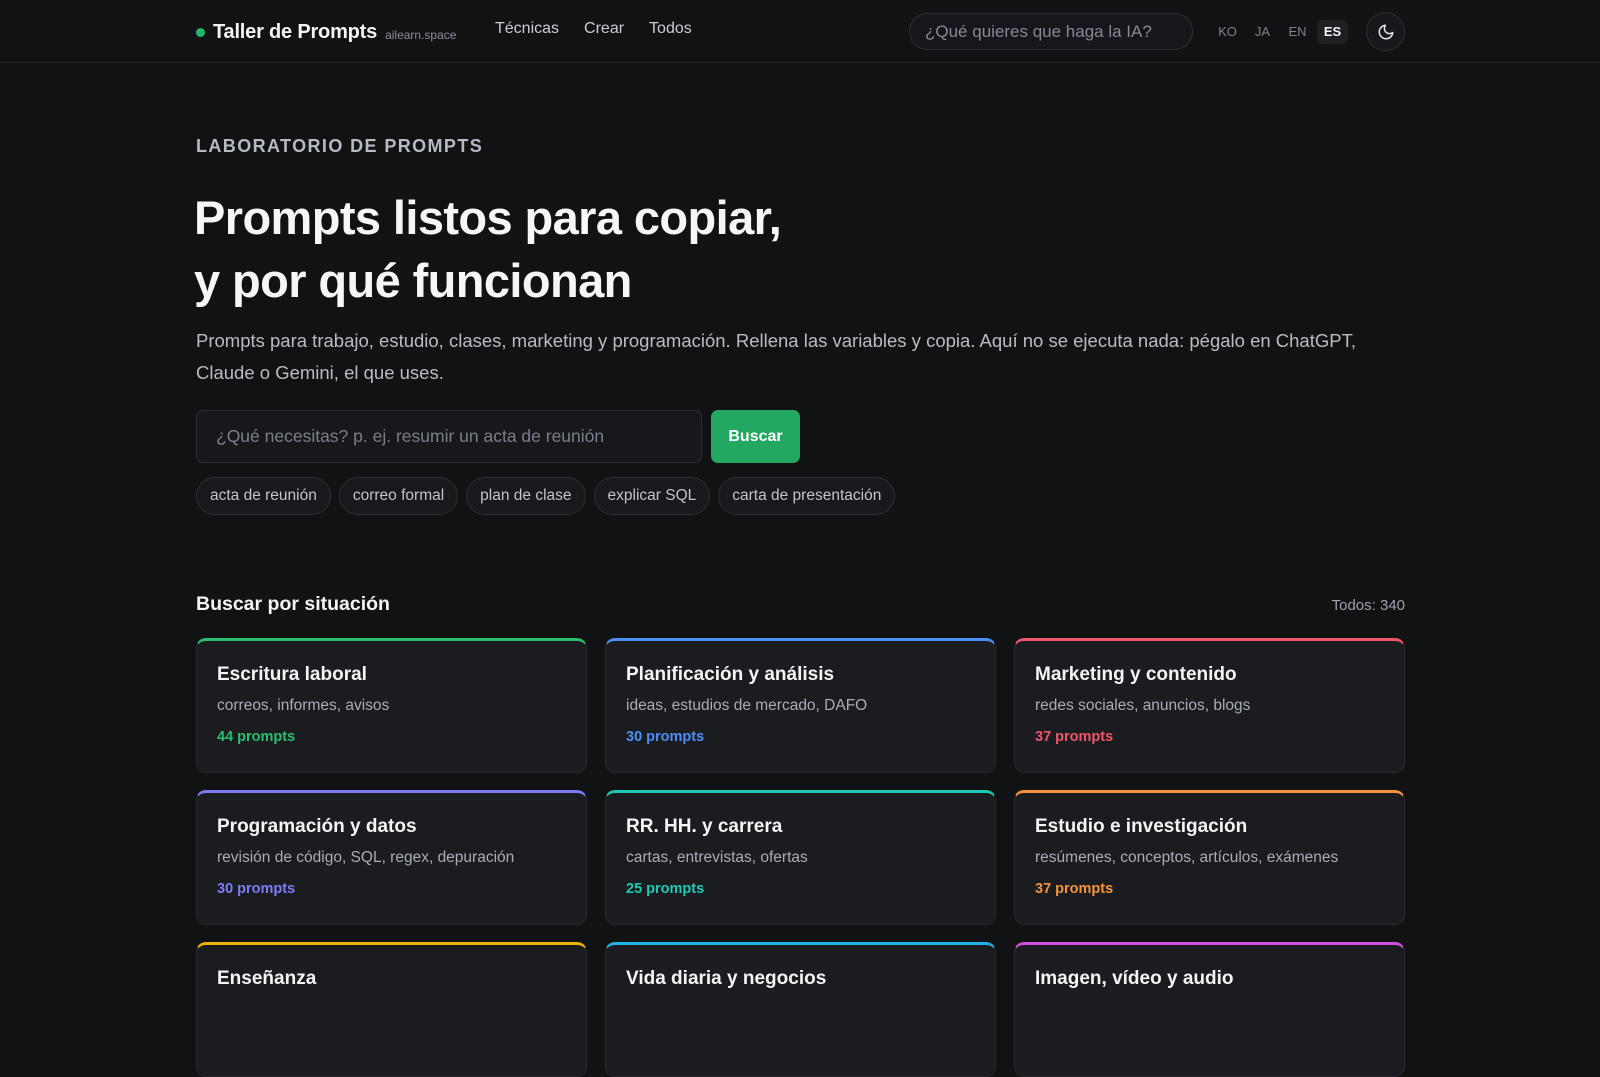 The width and height of the screenshot is (1600, 1077). I want to click on lang-es: ES, so click(1332, 32).